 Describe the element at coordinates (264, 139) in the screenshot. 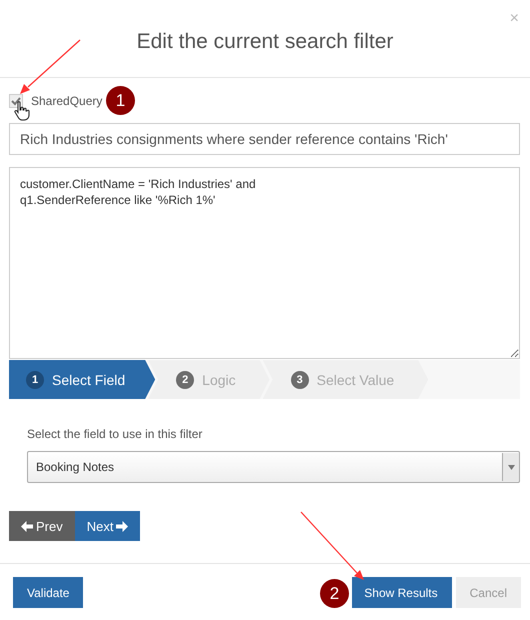

I see `filter-name-field: Rich Industries consignments where sender reference contains 'Rich'` at that location.